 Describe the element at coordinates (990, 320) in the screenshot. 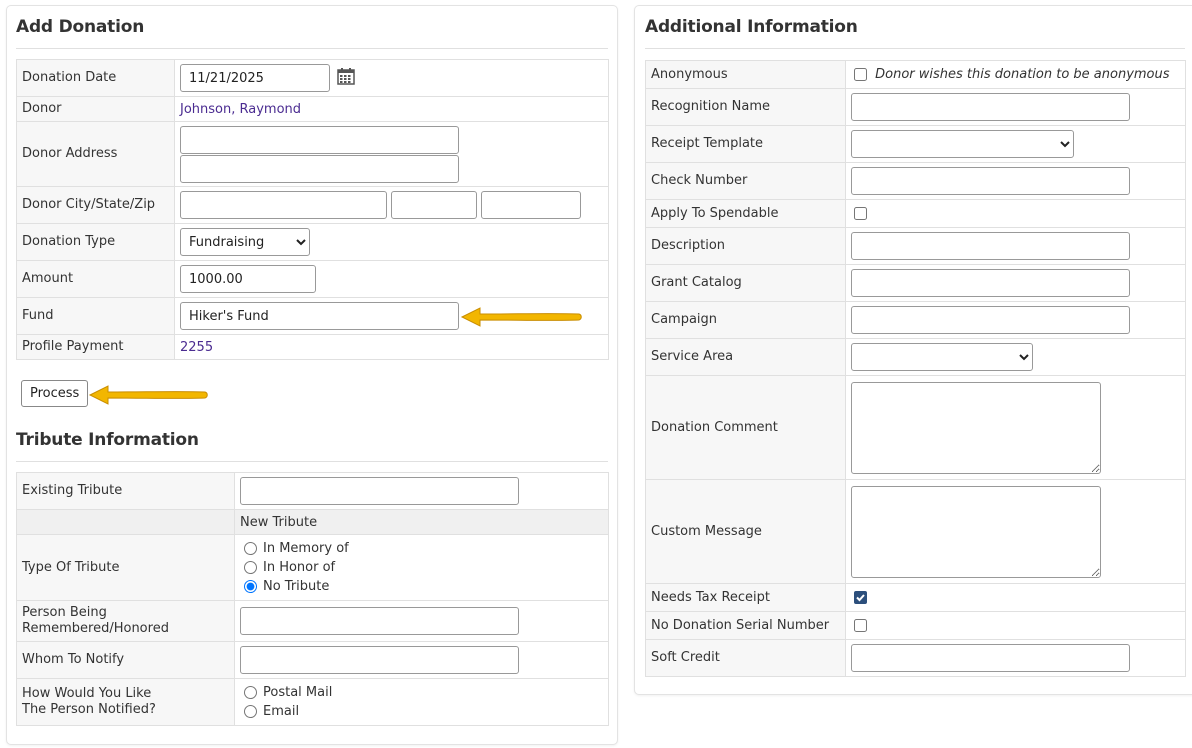

I see `campaign-input` at that location.